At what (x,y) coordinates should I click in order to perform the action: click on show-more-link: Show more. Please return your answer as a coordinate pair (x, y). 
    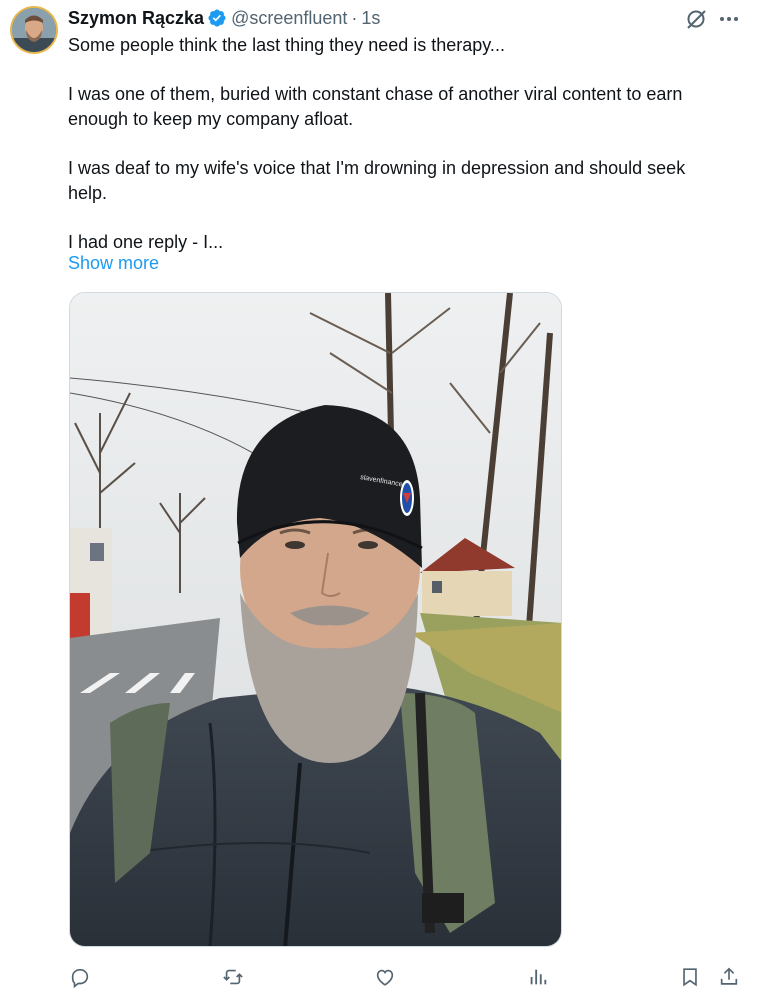
    Looking at the image, I should click on (113, 263).